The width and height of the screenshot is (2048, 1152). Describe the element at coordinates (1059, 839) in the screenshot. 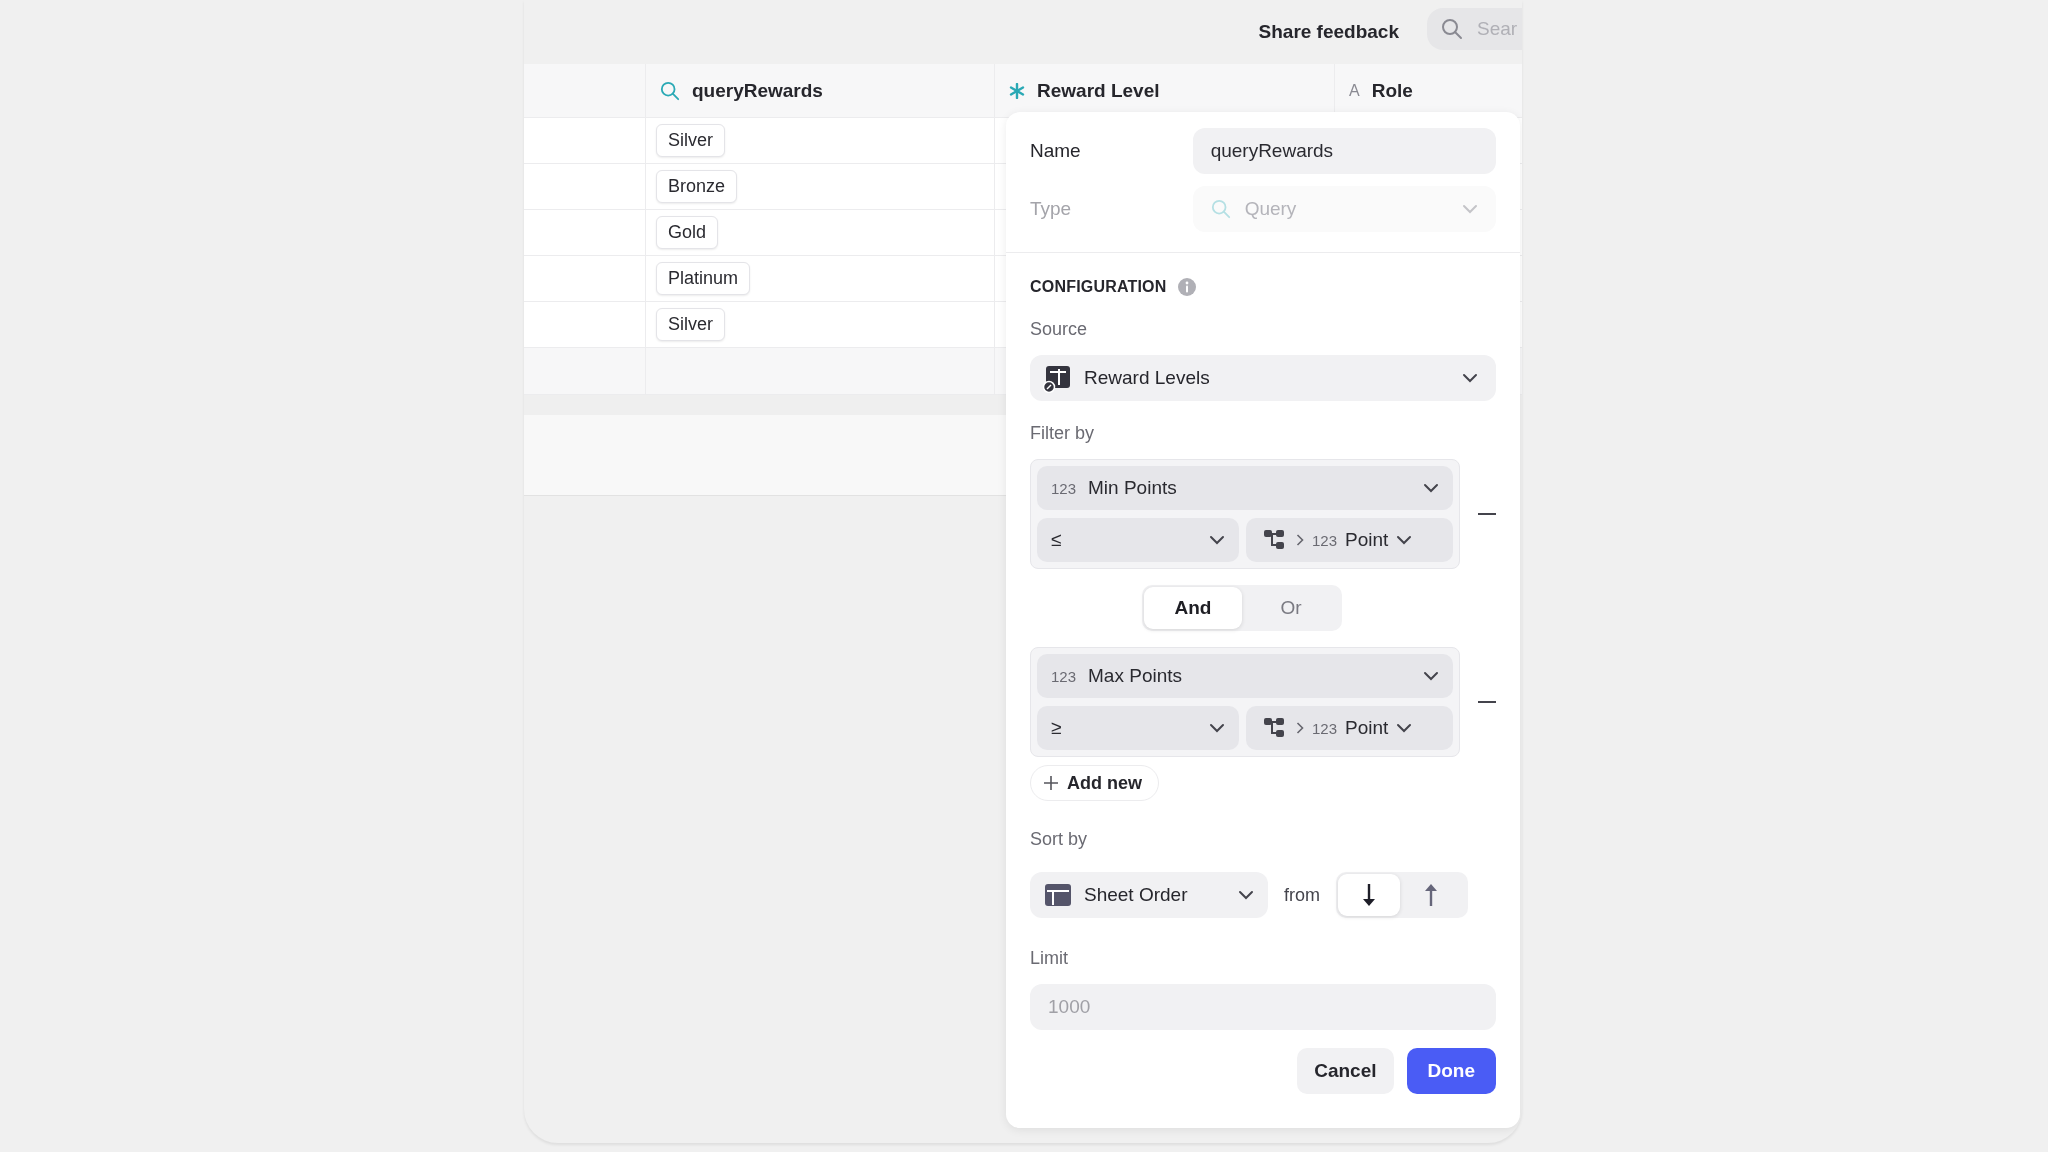

I see `field-label: Sort by` at that location.